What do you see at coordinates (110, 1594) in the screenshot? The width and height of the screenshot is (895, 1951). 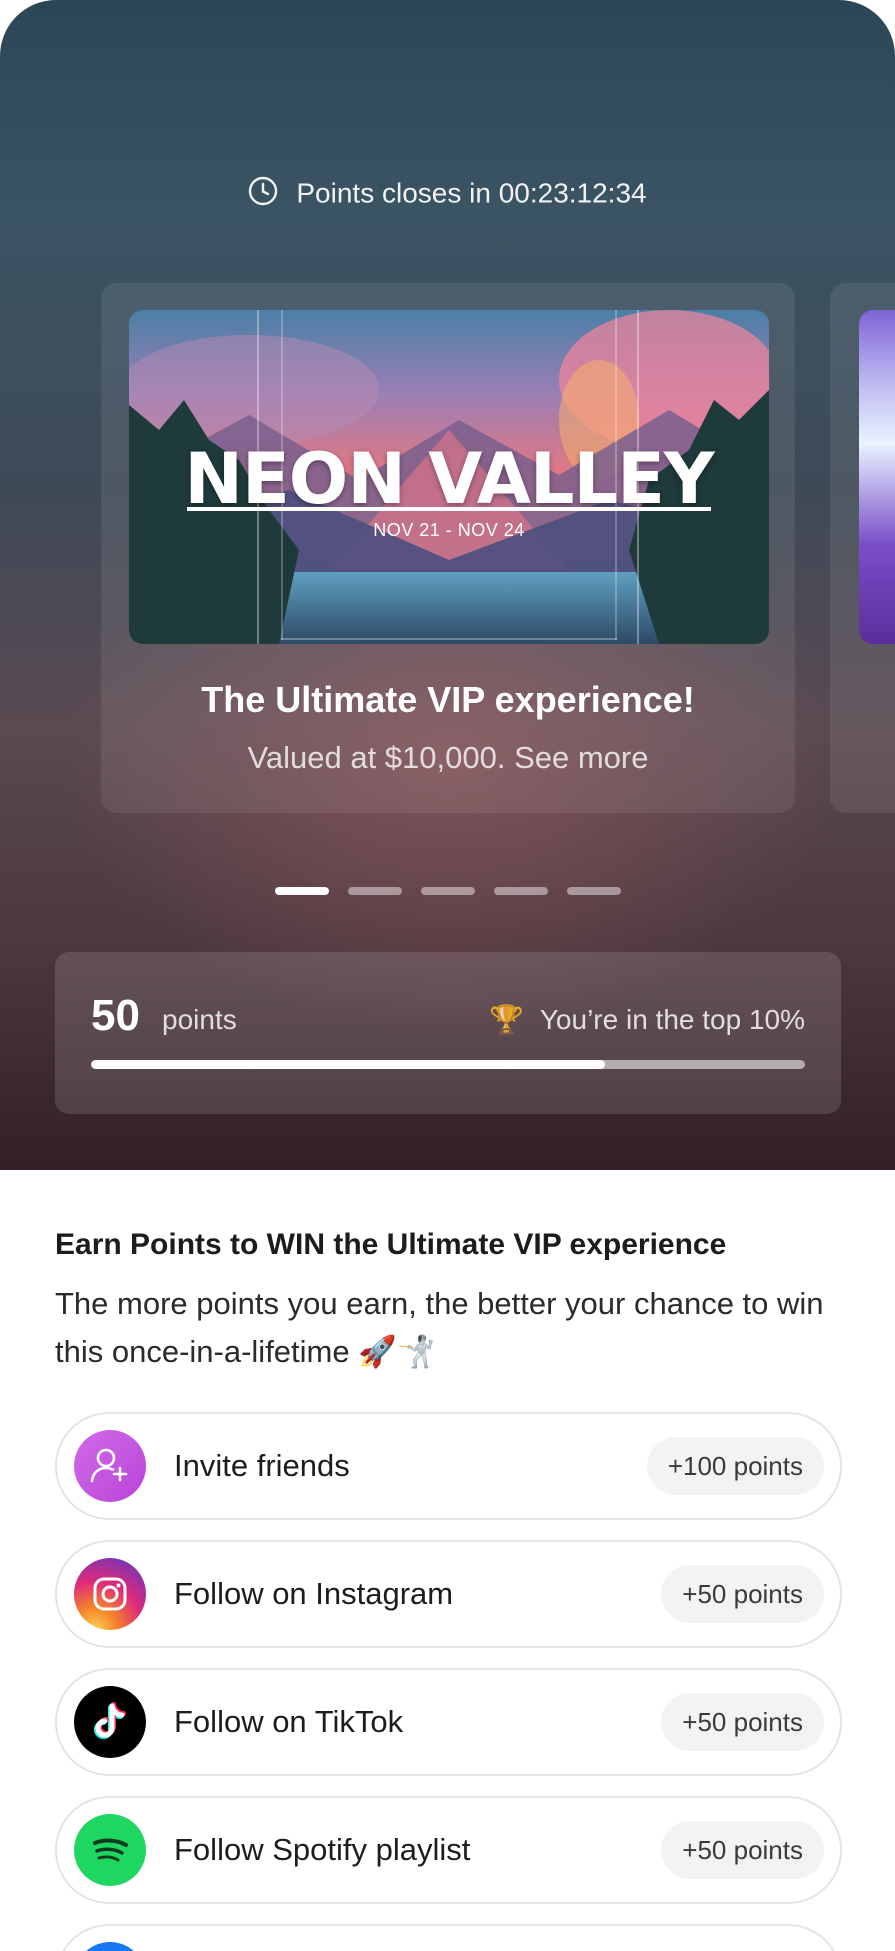 I see `instagram-icon` at bounding box center [110, 1594].